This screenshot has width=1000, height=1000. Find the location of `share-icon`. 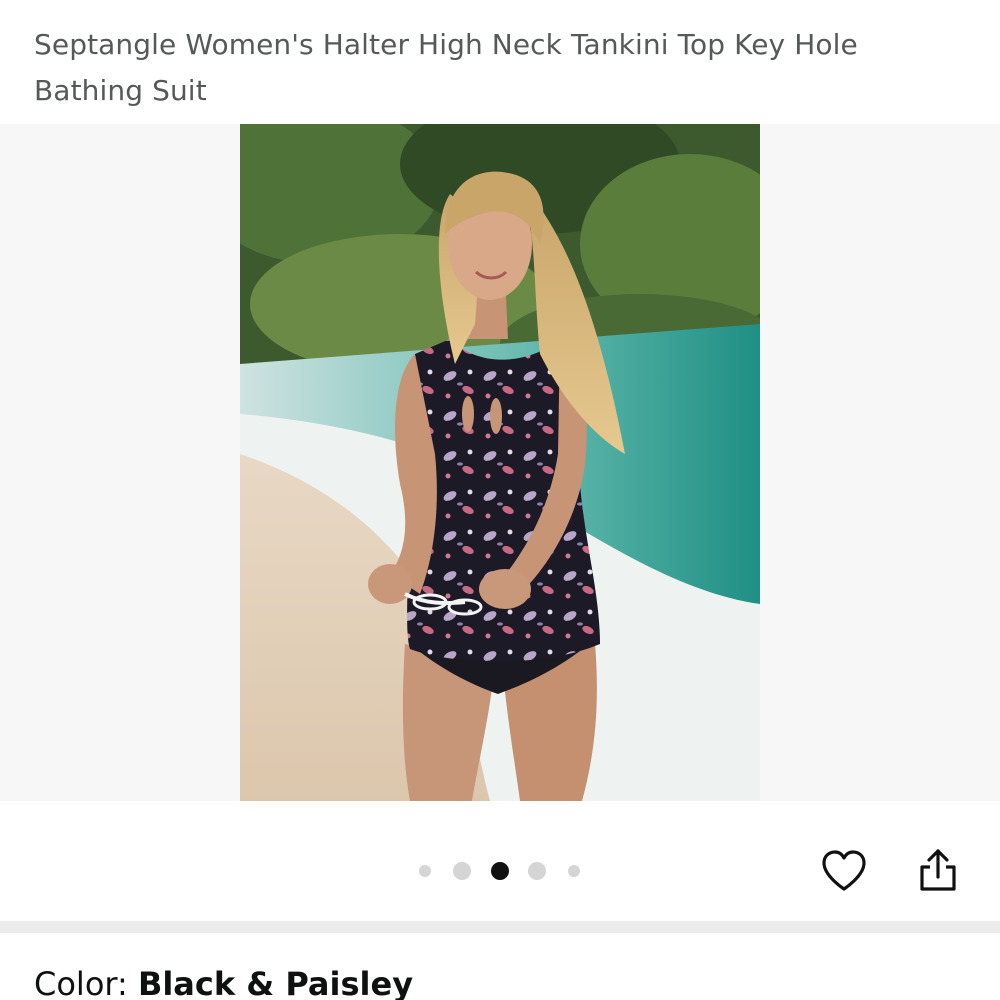

share-icon is located at coordinates (938, 870).